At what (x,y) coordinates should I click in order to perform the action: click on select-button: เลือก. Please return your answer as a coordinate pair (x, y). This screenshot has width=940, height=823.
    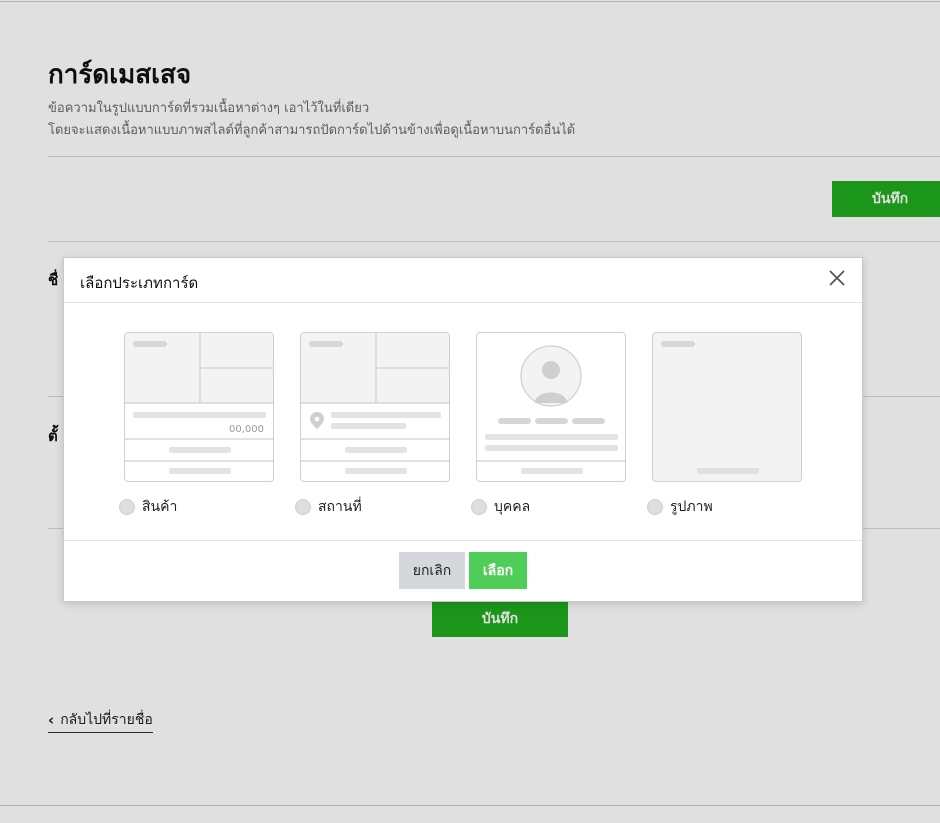
    Looking at the image, I should click on (498, 570).